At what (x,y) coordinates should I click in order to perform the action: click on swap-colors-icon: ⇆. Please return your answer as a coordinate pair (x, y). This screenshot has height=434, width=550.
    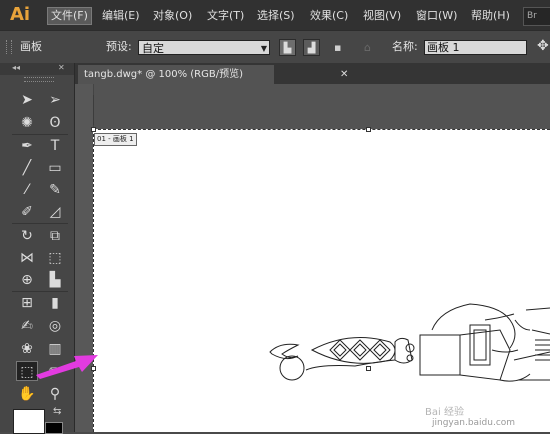
    Looking at the image, I should click on (57, 411).